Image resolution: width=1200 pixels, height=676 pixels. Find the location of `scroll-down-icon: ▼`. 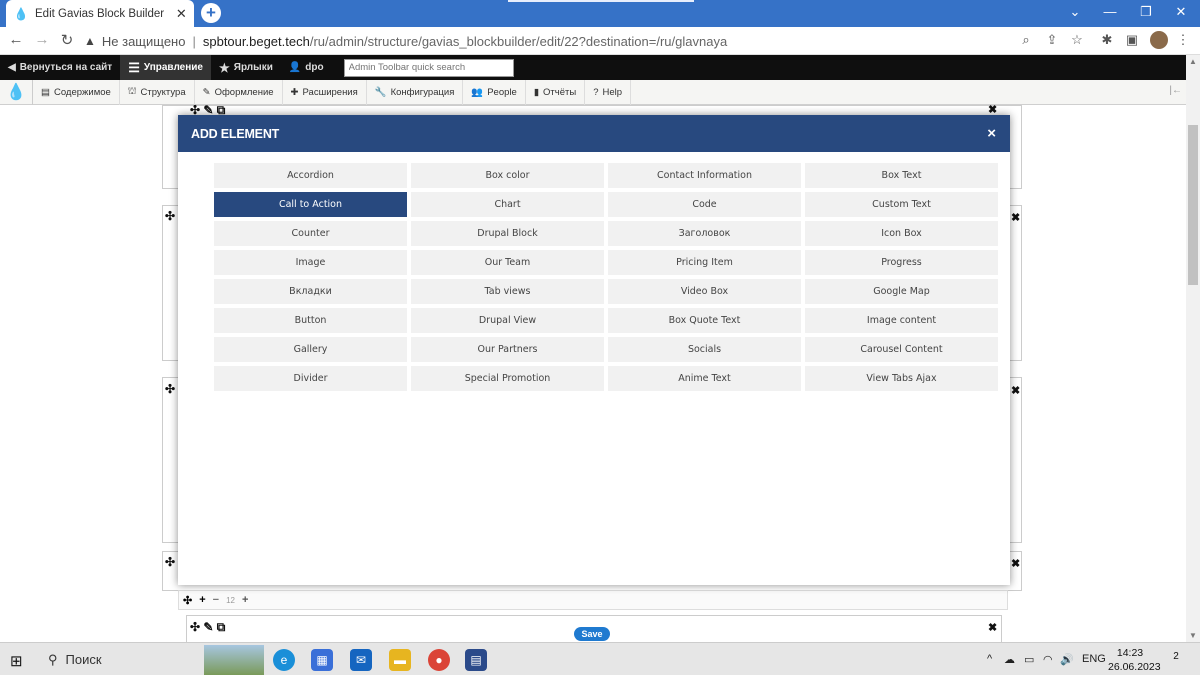

scroll-down-icon: ▼ is located at coordinates (1193, 635).